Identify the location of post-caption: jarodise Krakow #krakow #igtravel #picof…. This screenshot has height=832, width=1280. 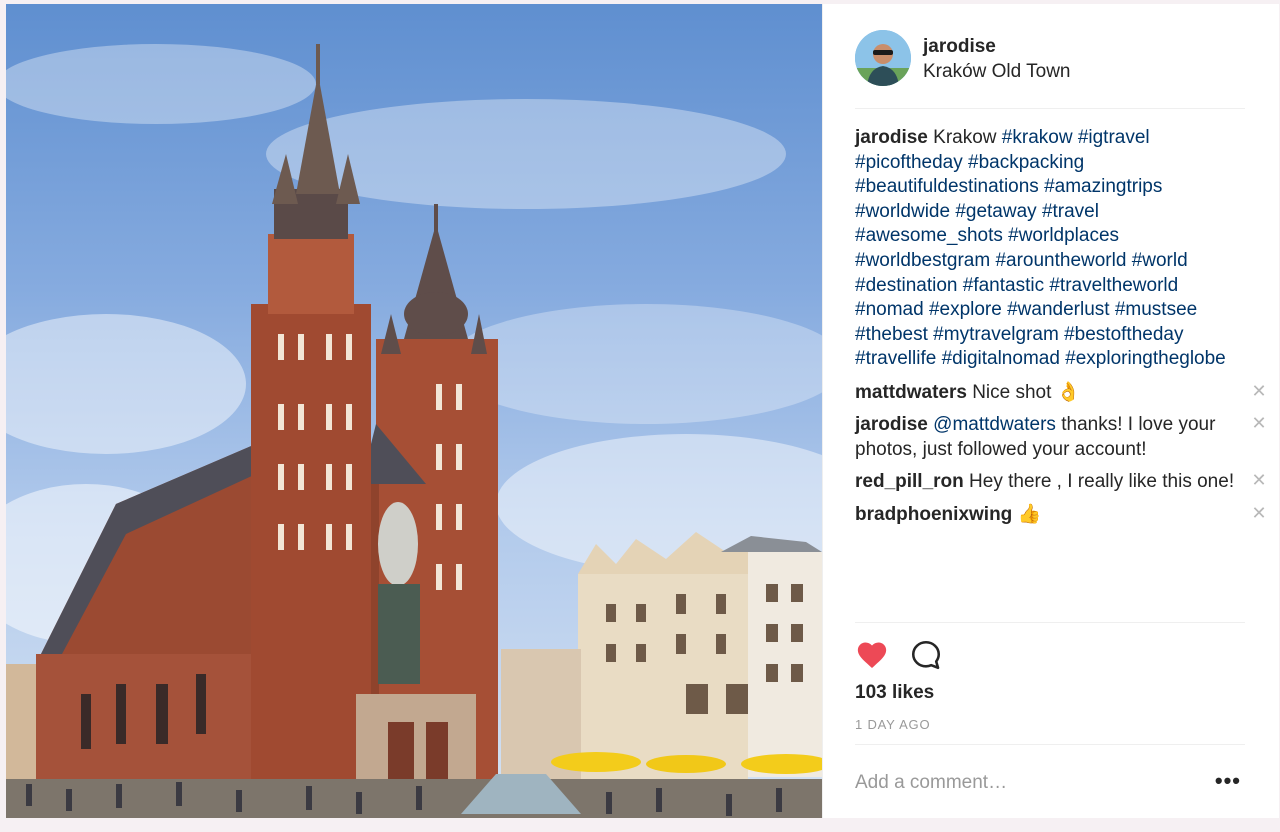
(1051, 249).